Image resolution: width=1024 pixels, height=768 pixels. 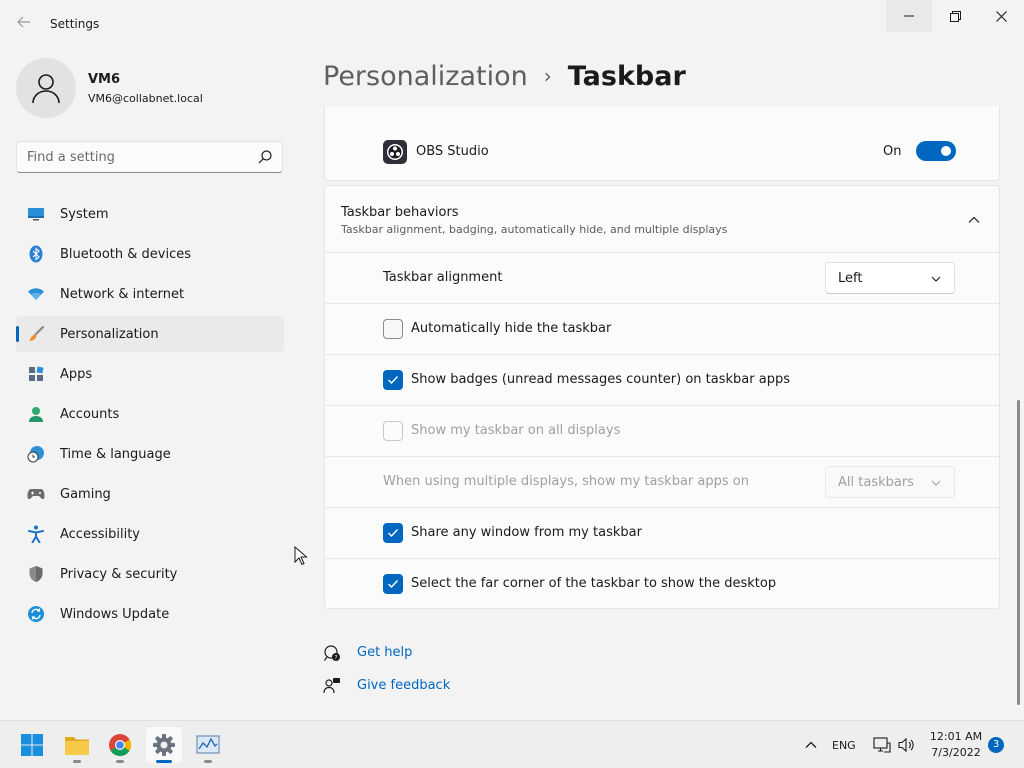 What do you see at coordinates (150, 534) in the screenshot?
I see `sidebar-item-accessibility: Accessibility` at bounding box center [150, 534].